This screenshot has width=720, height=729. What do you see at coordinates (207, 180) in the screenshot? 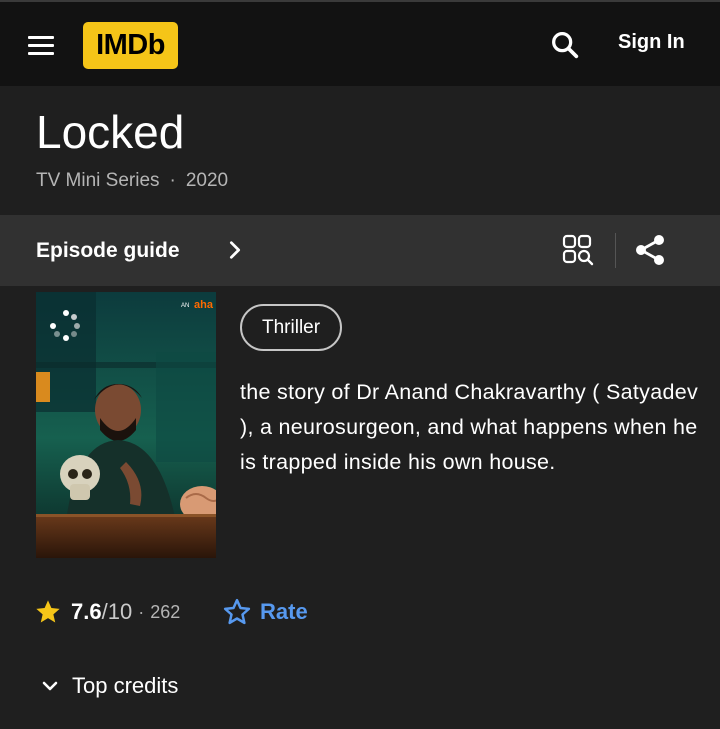
I see `title-year: 2020` at bounding box center [207, 180].